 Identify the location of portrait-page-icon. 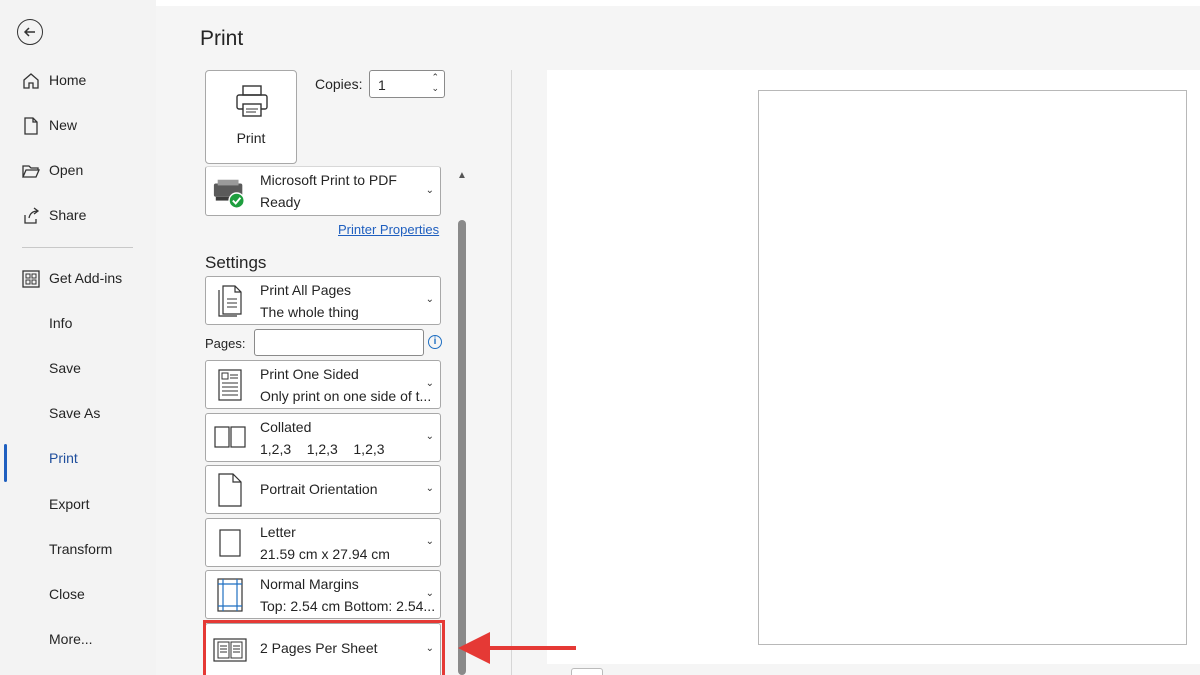
(230, 490).